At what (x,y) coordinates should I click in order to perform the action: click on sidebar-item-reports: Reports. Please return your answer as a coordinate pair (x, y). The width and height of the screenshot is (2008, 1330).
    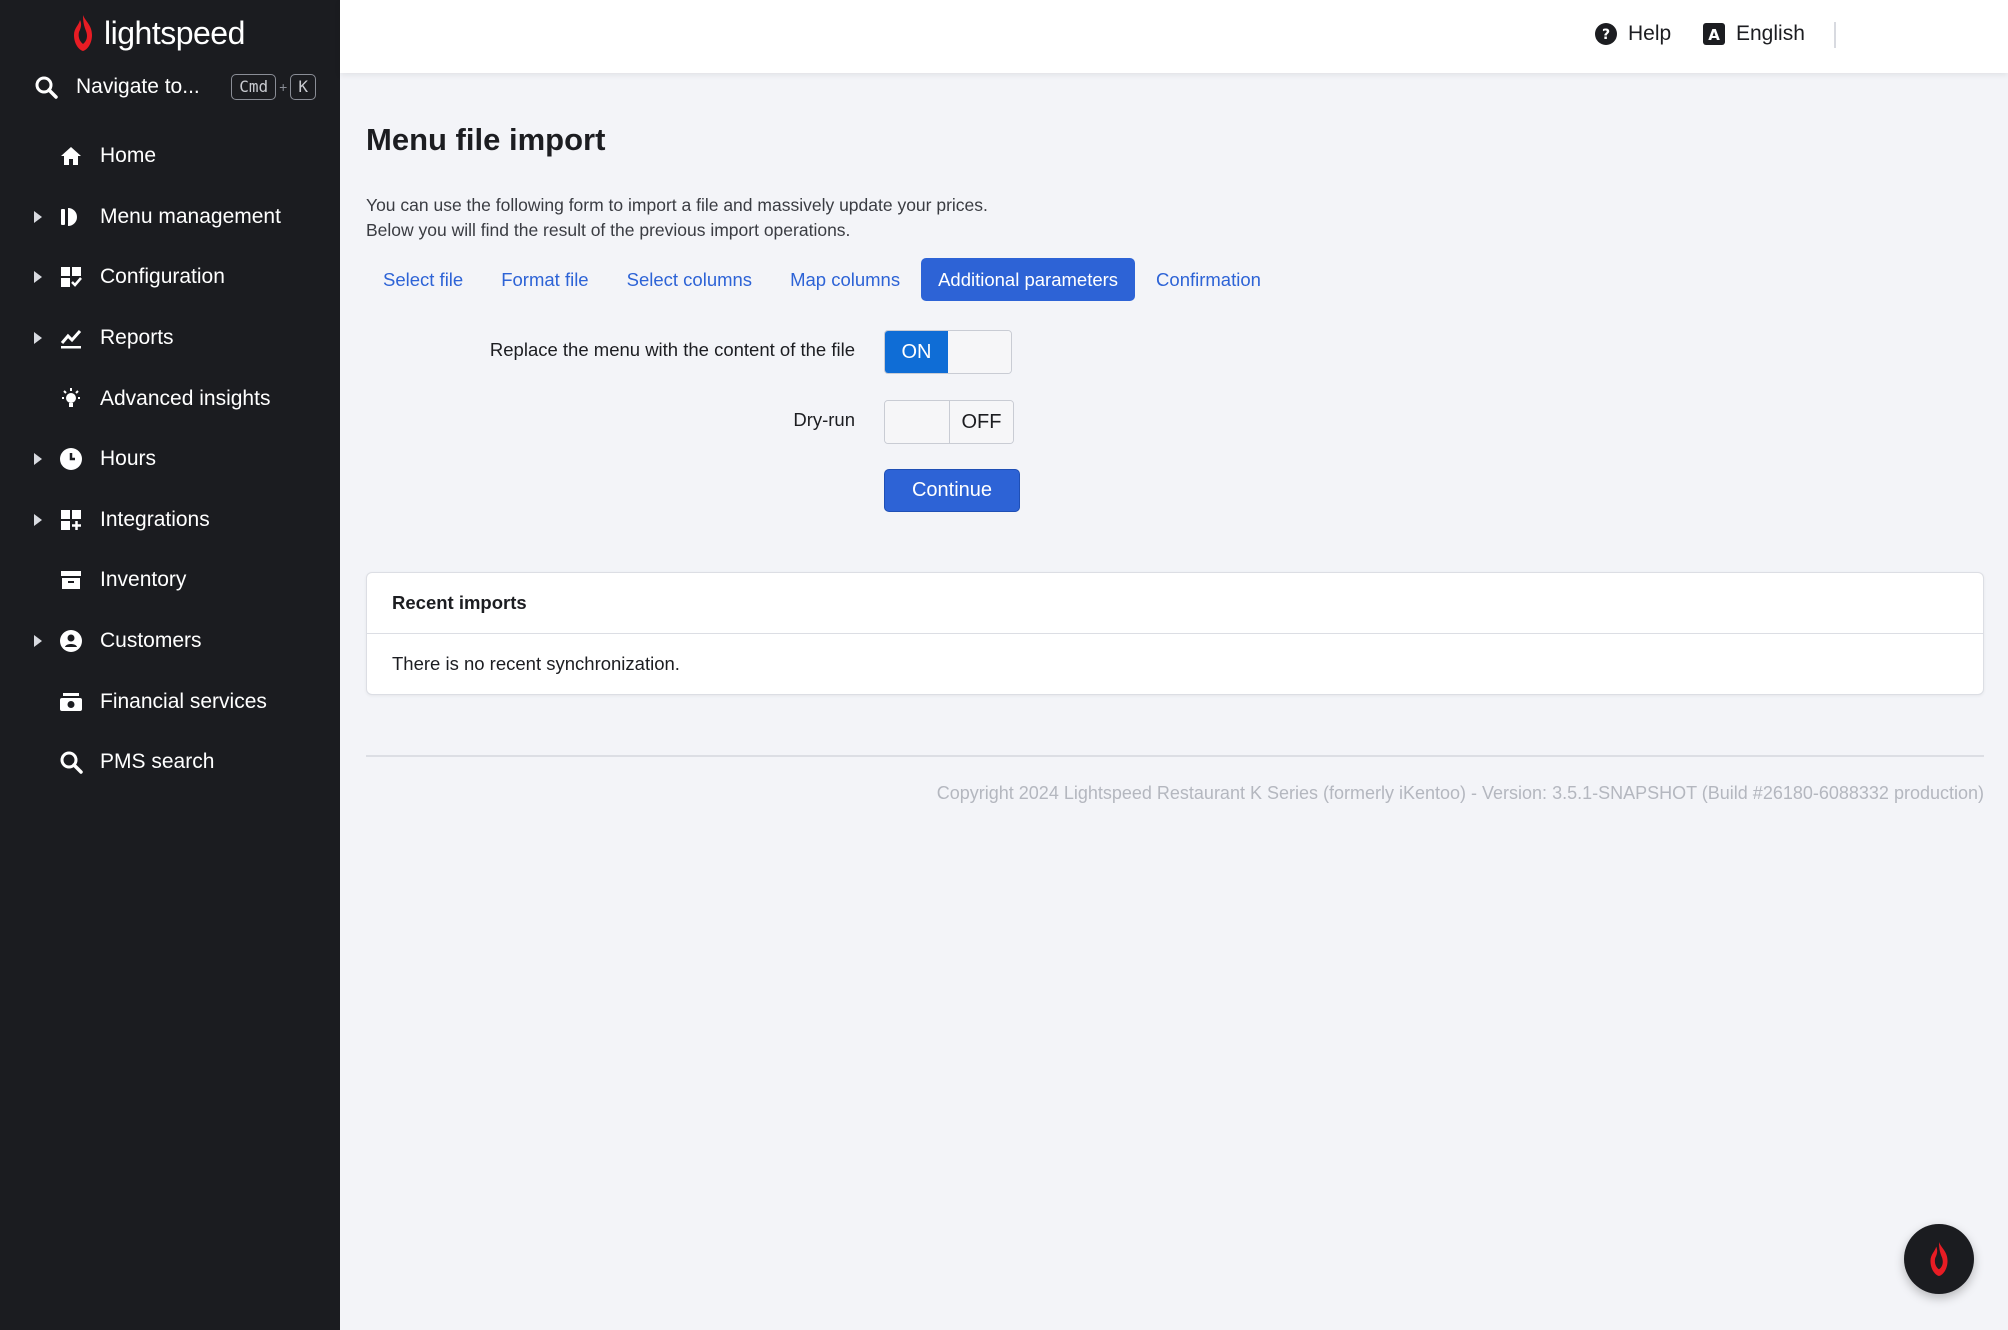
    Looking at the image, I should click on (170, 338).